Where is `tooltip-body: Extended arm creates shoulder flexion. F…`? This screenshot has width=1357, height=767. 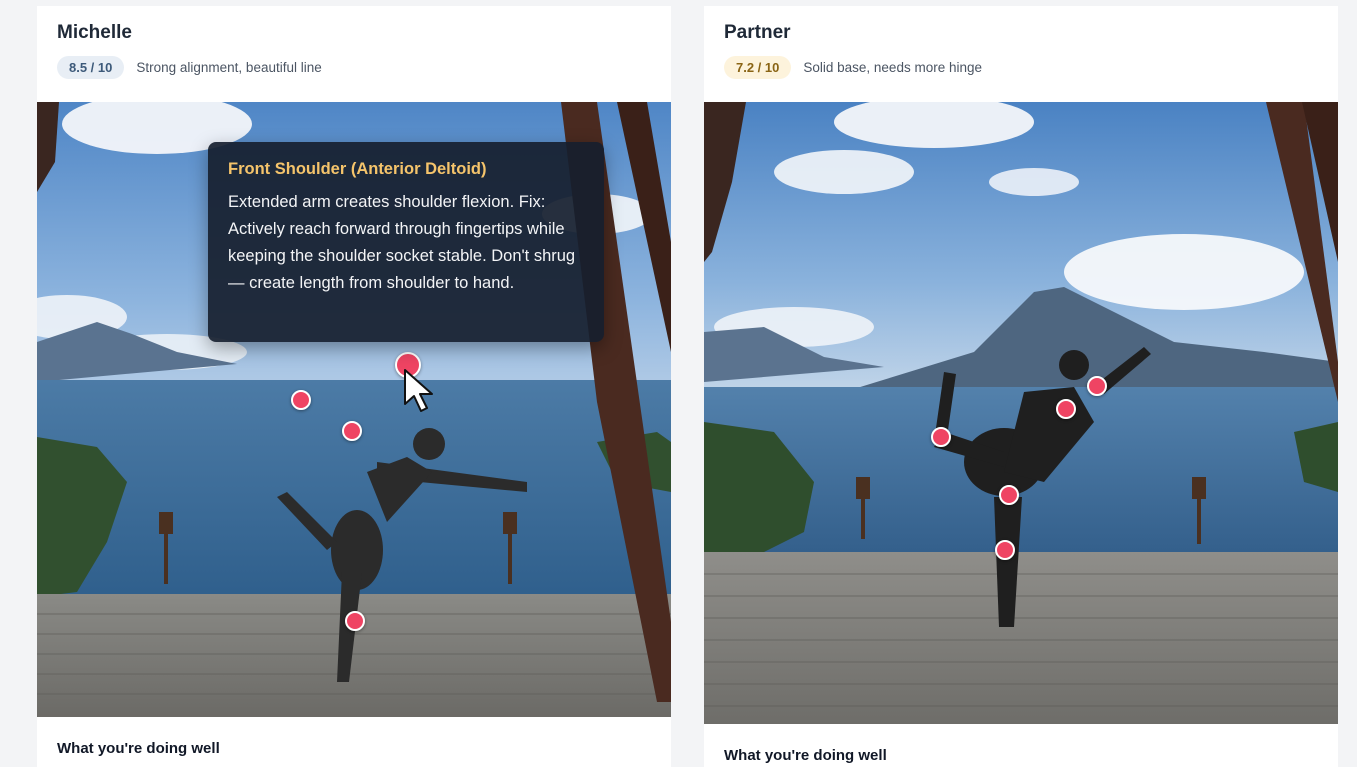 tooltip-body: Extended arm creates shoulder flexion. F… is located at coordinates (402, 242).